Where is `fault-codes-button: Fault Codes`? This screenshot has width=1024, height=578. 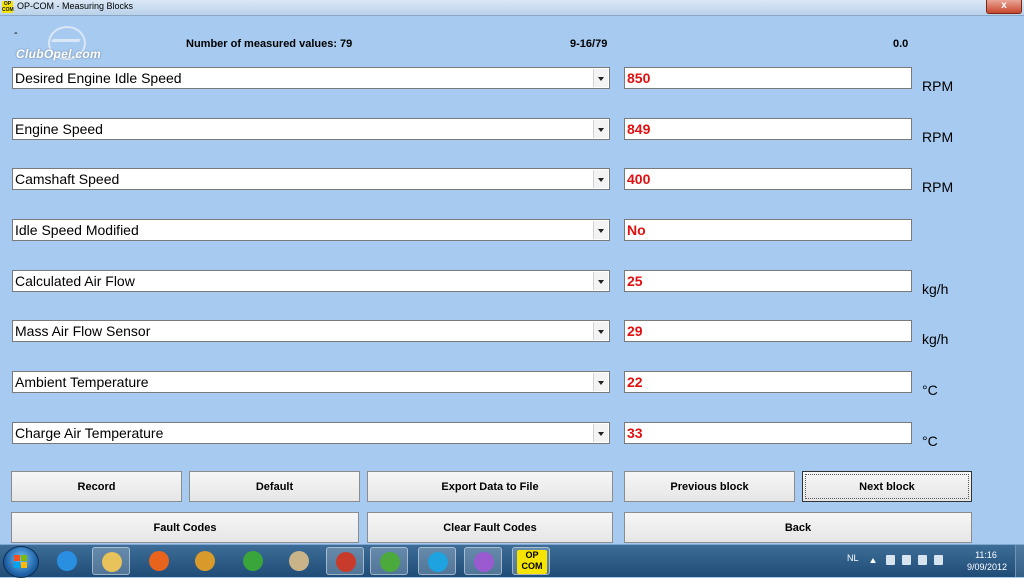 fault-codes-button: Fault Codes is located at coordinates (185, 527).